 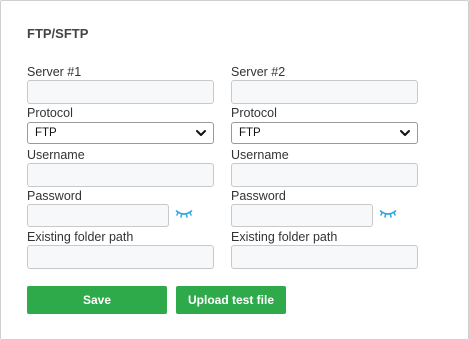 I want to click on server-1-label: Server #1, so click(x=54, y=72).